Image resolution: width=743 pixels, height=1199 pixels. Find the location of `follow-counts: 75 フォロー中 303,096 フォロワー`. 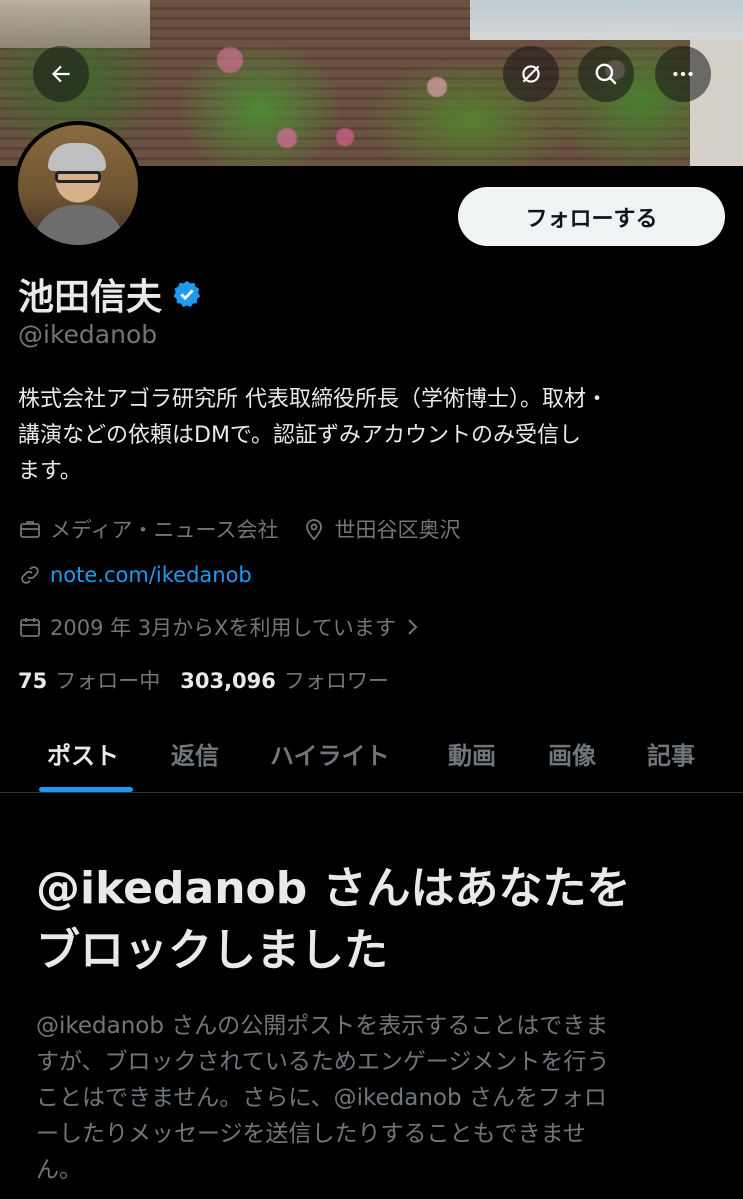

follow-counts: 75 フォロー中 303,096 フォロワー is located at coordinates (203, 680).